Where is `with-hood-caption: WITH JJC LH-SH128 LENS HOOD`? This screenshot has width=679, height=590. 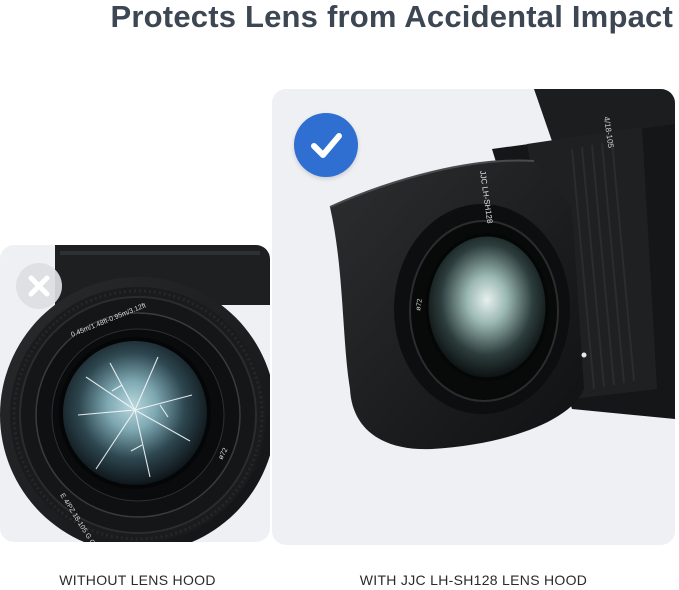 with-hood-caption: WITH JJC LH-SH128 LENS HOOD is located at coordinates (473, 580).